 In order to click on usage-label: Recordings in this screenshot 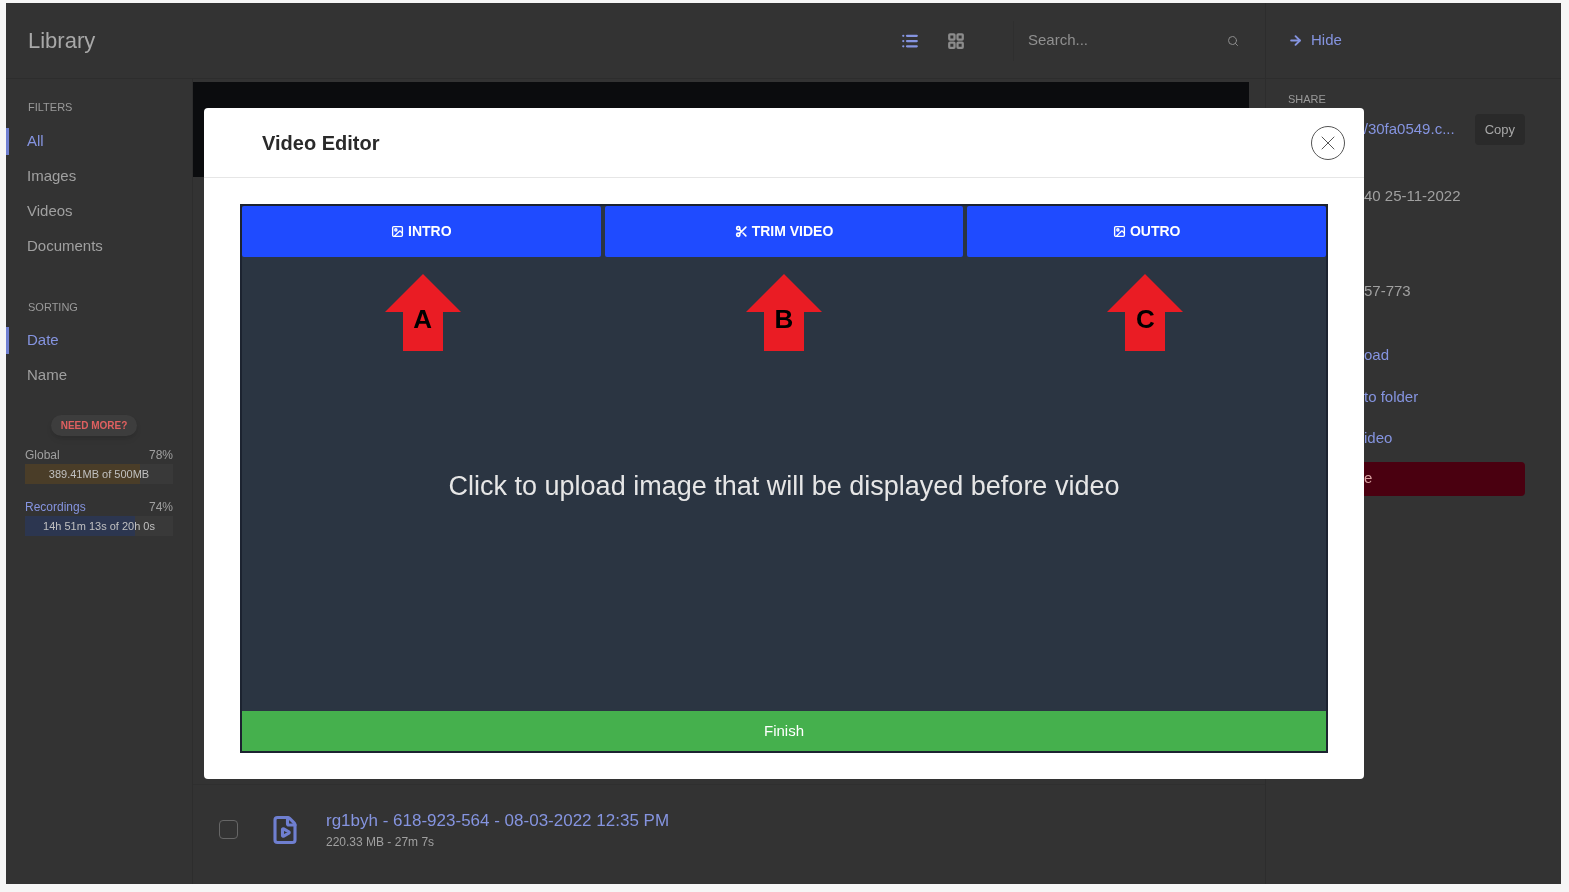, I will do `click(55, 507)`.